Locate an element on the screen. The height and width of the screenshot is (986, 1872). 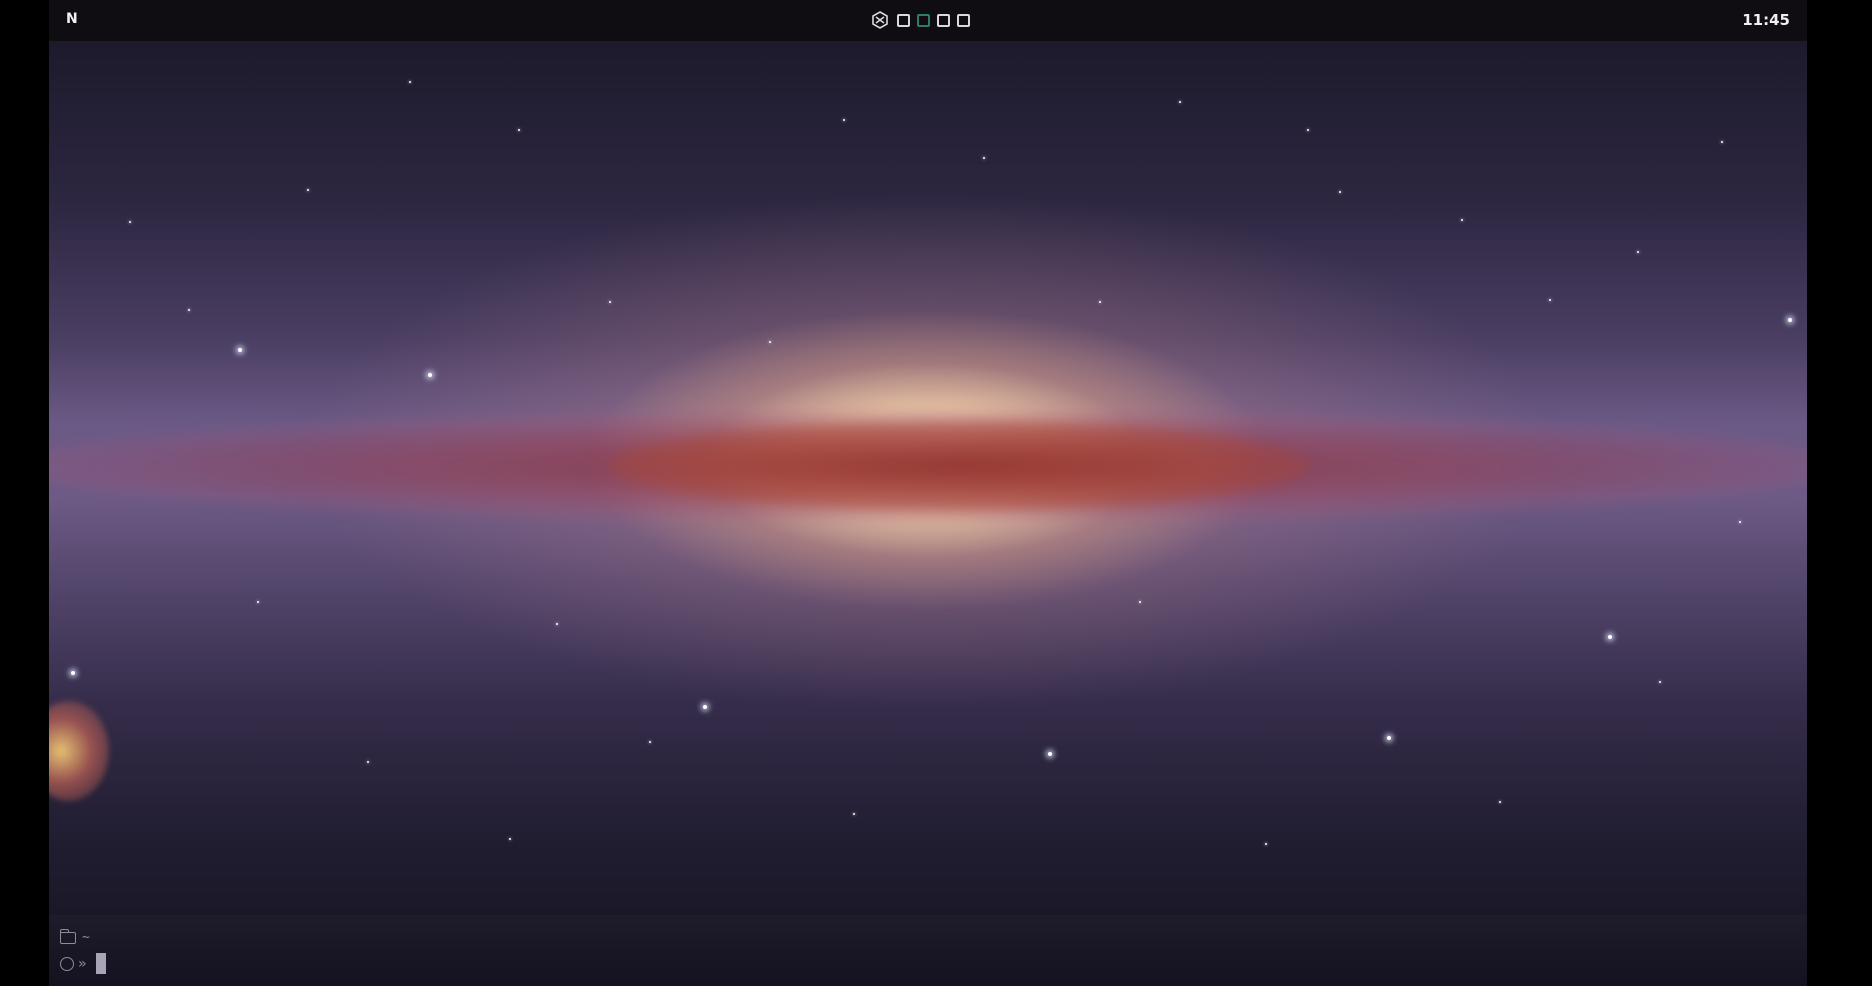
prompt-input-line: » is located at coordinates (83, 963).